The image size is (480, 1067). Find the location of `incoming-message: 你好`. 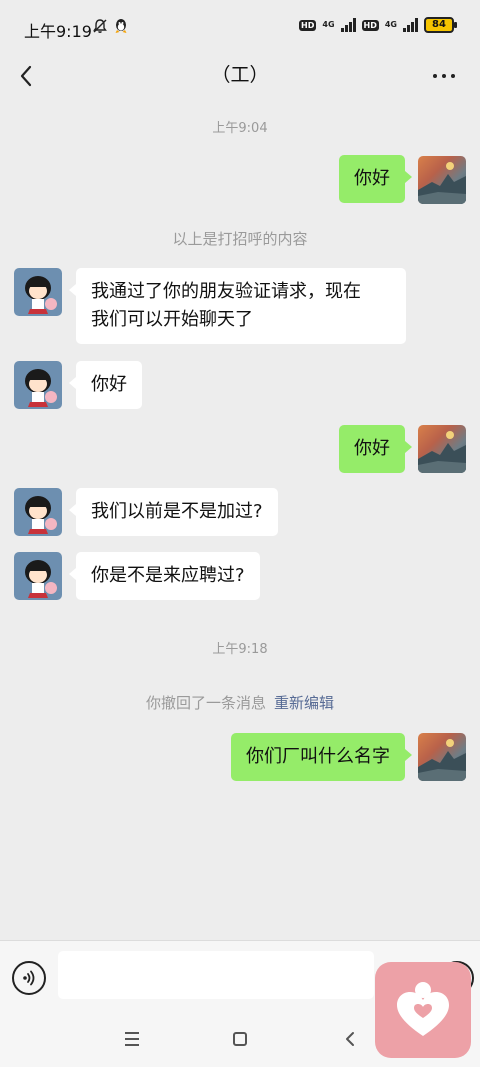

incoming-message: 你好 is located at coordinates (105, 385).